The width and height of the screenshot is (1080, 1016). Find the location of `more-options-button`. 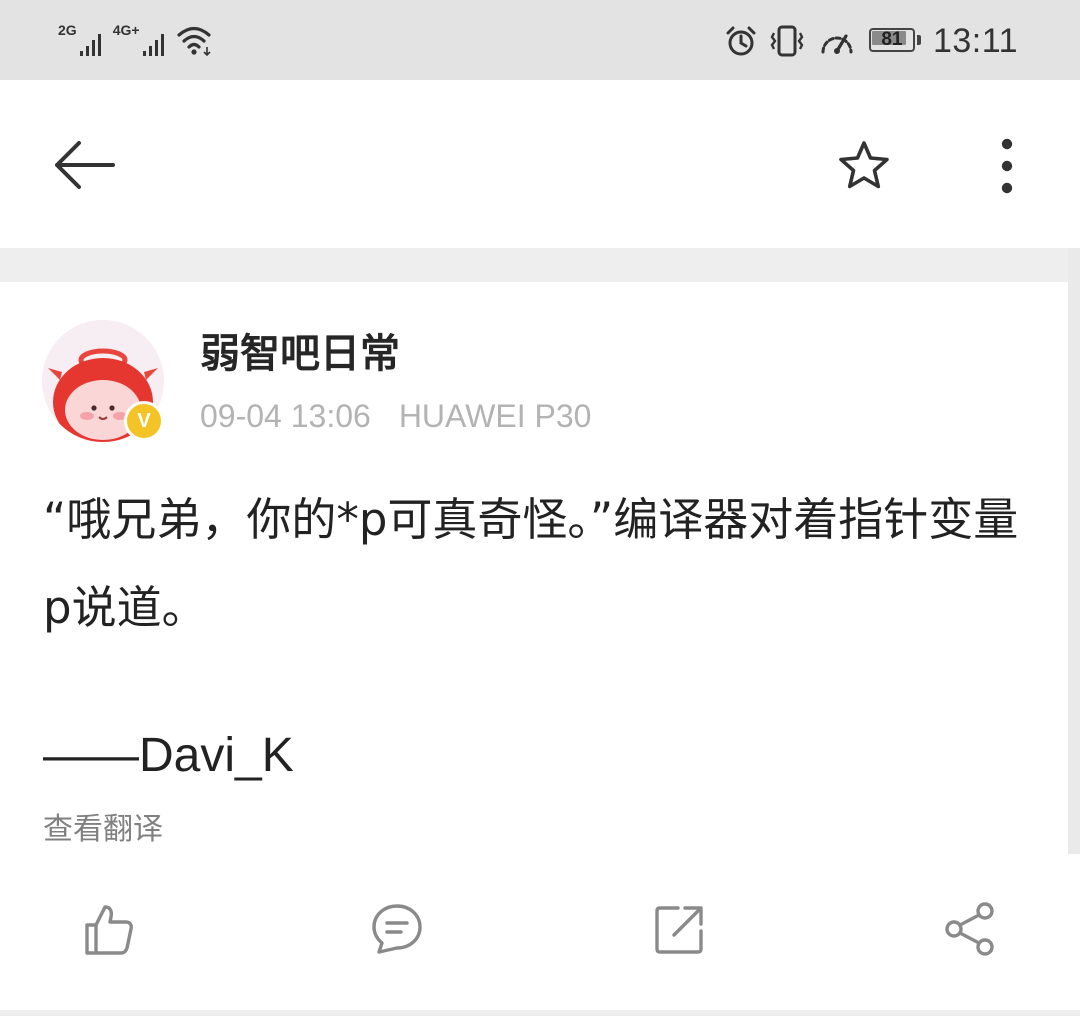

more-options-button is located at coordinates (1007, 166).